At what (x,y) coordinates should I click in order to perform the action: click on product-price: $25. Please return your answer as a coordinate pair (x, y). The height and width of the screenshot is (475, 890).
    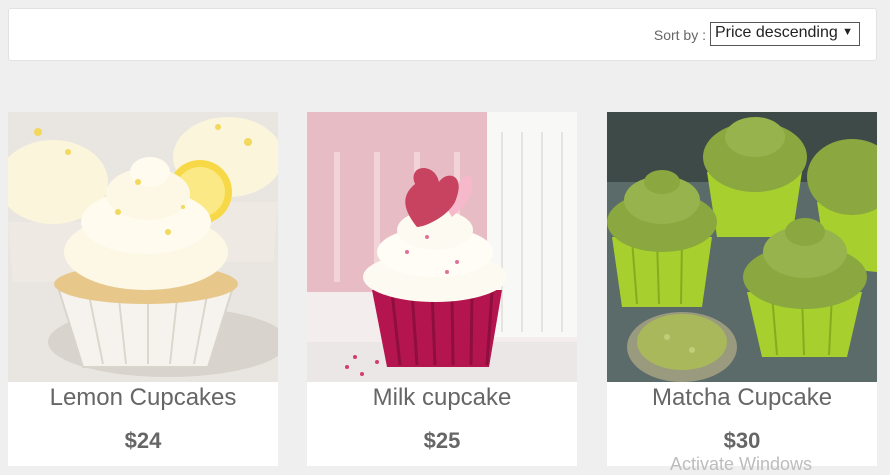
    Looking at the image, I should click on (442, 440).